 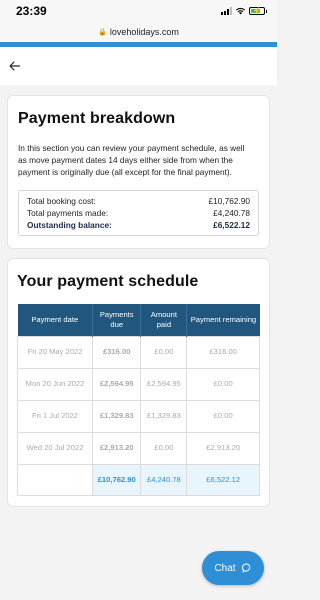 What do you see at coordinates (231, 225) in the screenshot?
I see `summary-value: £6,522.12` at bounding box center [231, 225].